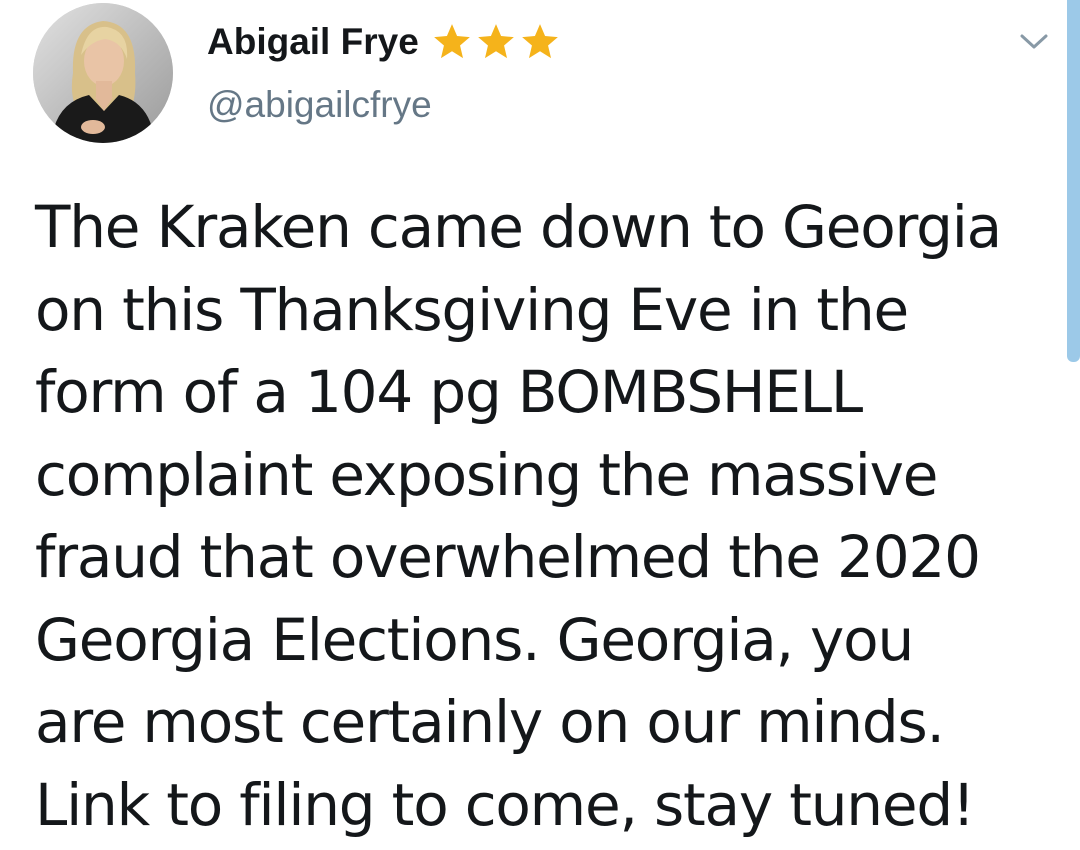 The image size is (1080, 850). Describe the element at coordinates (474, 639) in the screenshot. I see `tweet-text-line: Georgia Elections. Georgia, you` at that location.